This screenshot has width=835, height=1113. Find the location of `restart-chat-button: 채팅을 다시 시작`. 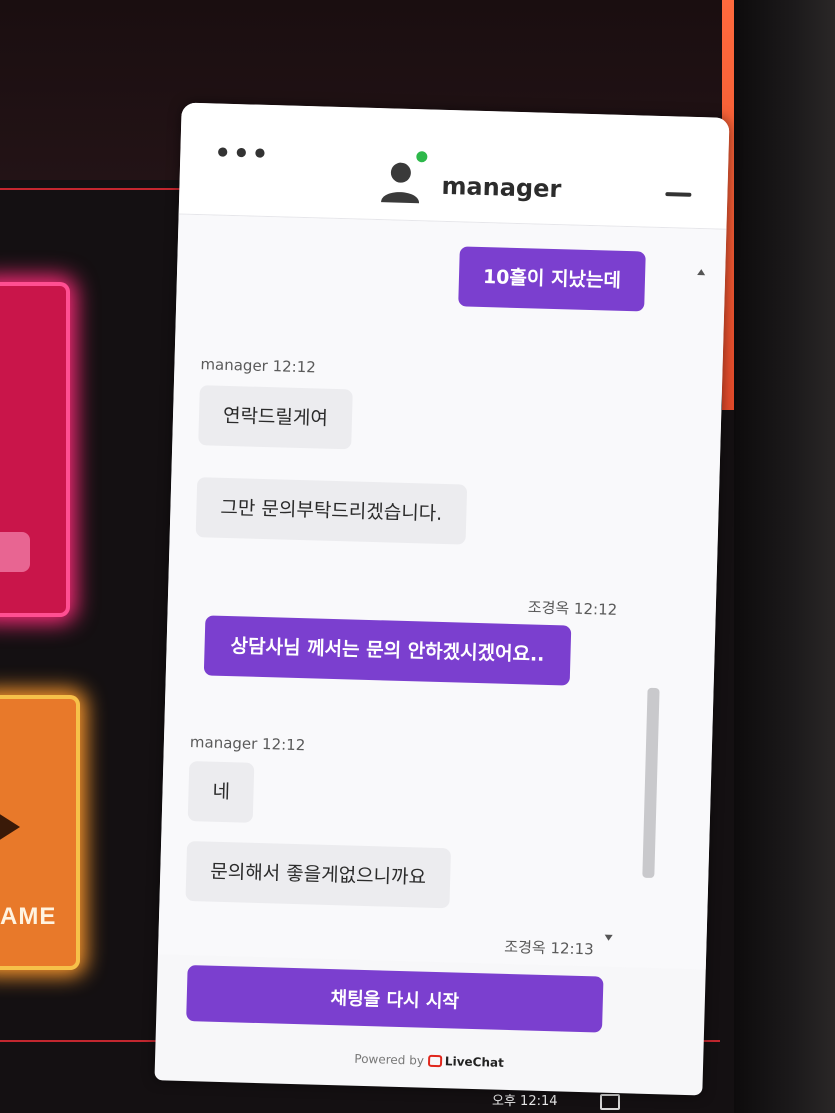

restart-chat-button: 채팅을 다시 시작 is located at coordinates (395, 999).